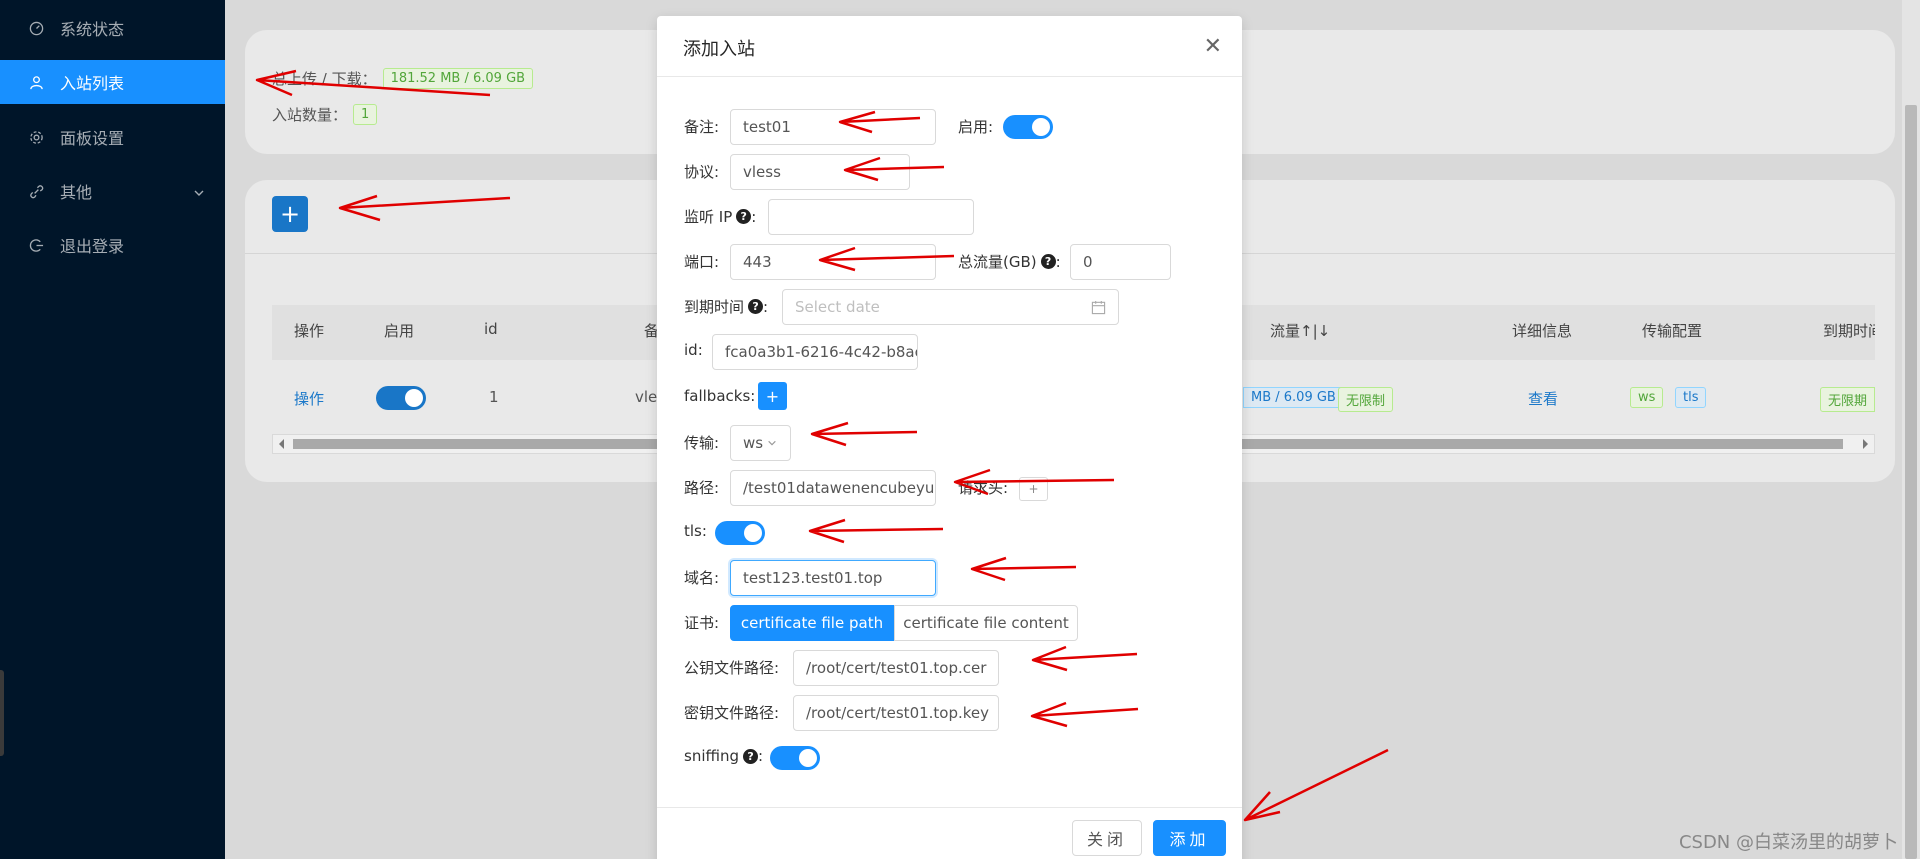 The image size is (1920, 859). What do you see at coordinates (324, 79) in the screenshot?
I see `upload-download-label: 总上传 / 下载：` at bounding box center [324, 79].